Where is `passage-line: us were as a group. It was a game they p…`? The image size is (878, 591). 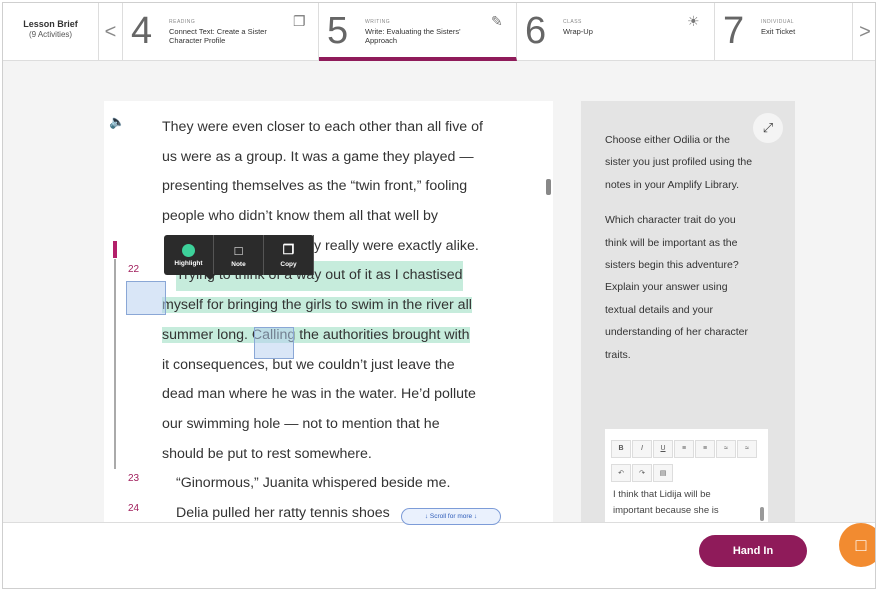 passage-line: us were as a group. It was a game they p… is located at coordinates (318, 156).